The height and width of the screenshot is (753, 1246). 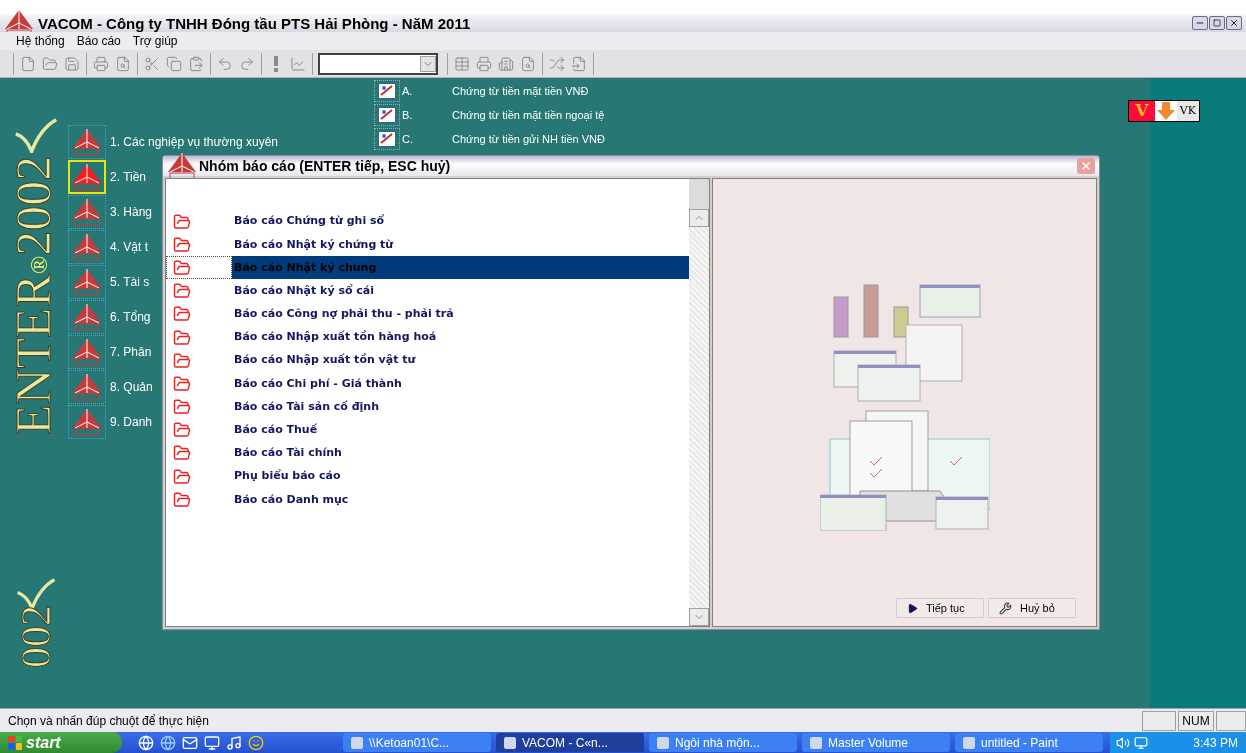 What do you see at coordinates (109, 721) in the screenshot?
I see `status-message: Chọn và nhấn đúp chuột để thực hiện` at bounding box center [109, 721].